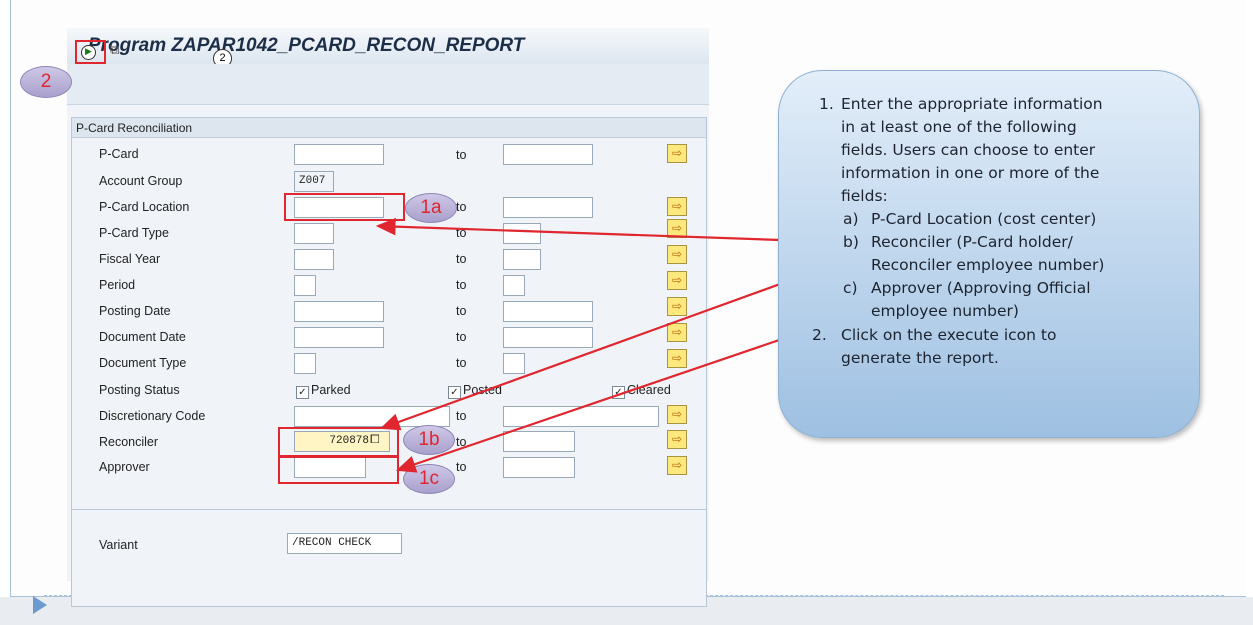  I want to click on pcard-type-from-input, so click(314, 233).